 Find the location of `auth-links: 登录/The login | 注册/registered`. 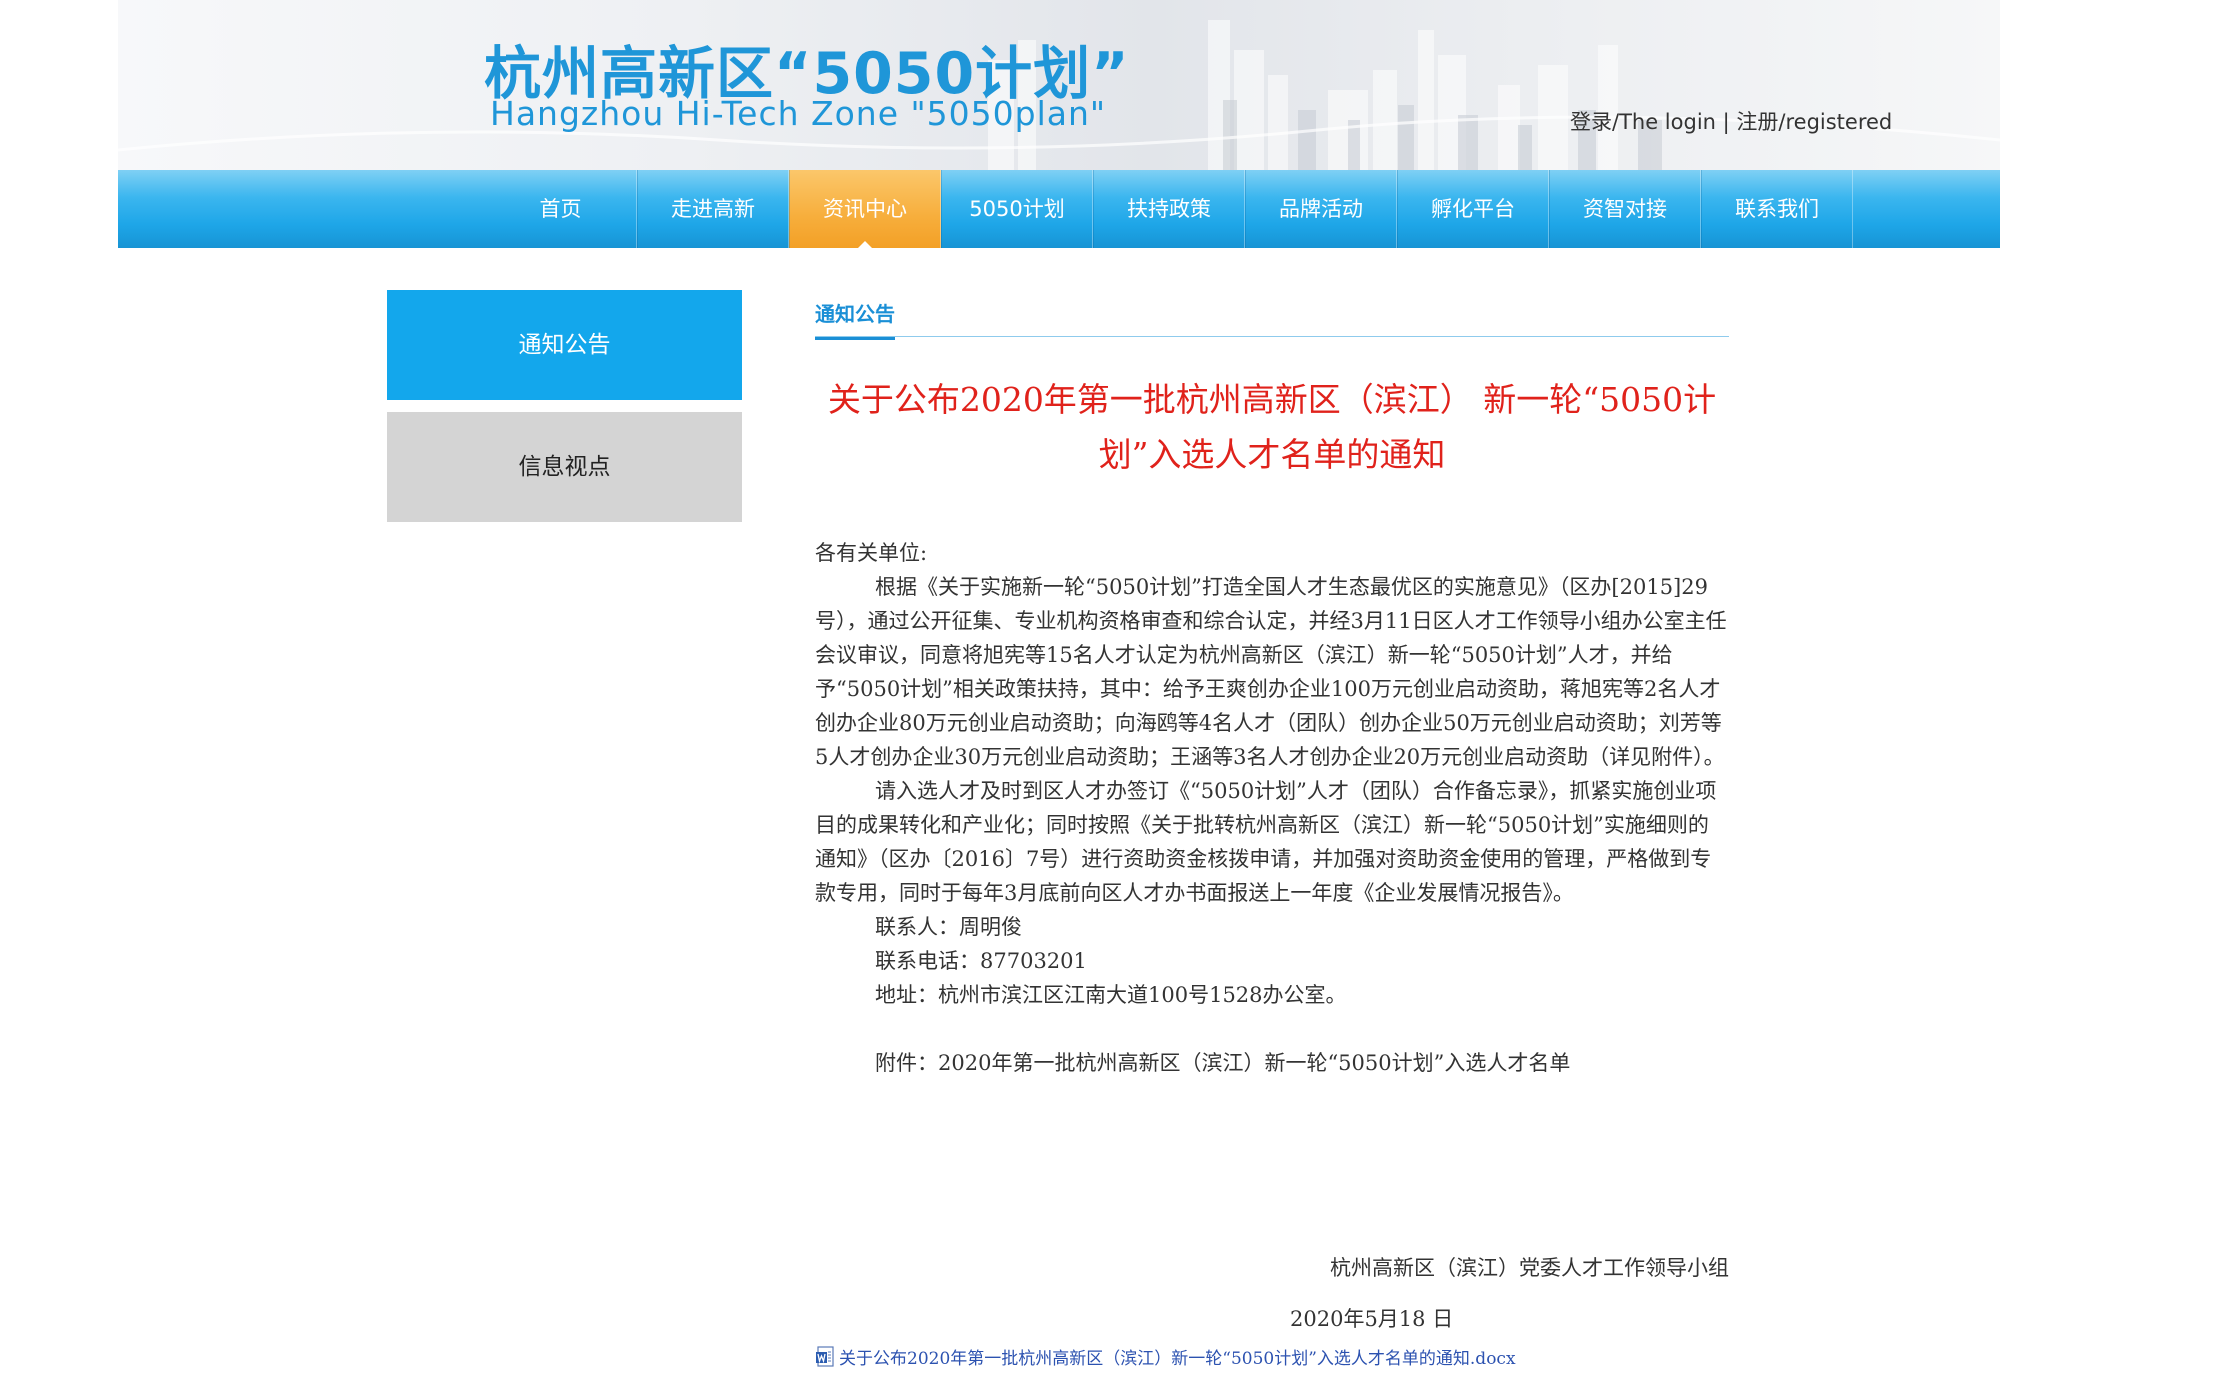

auth-links: 登录/The login | 注册/registered is located at coordinates (1731, 121).